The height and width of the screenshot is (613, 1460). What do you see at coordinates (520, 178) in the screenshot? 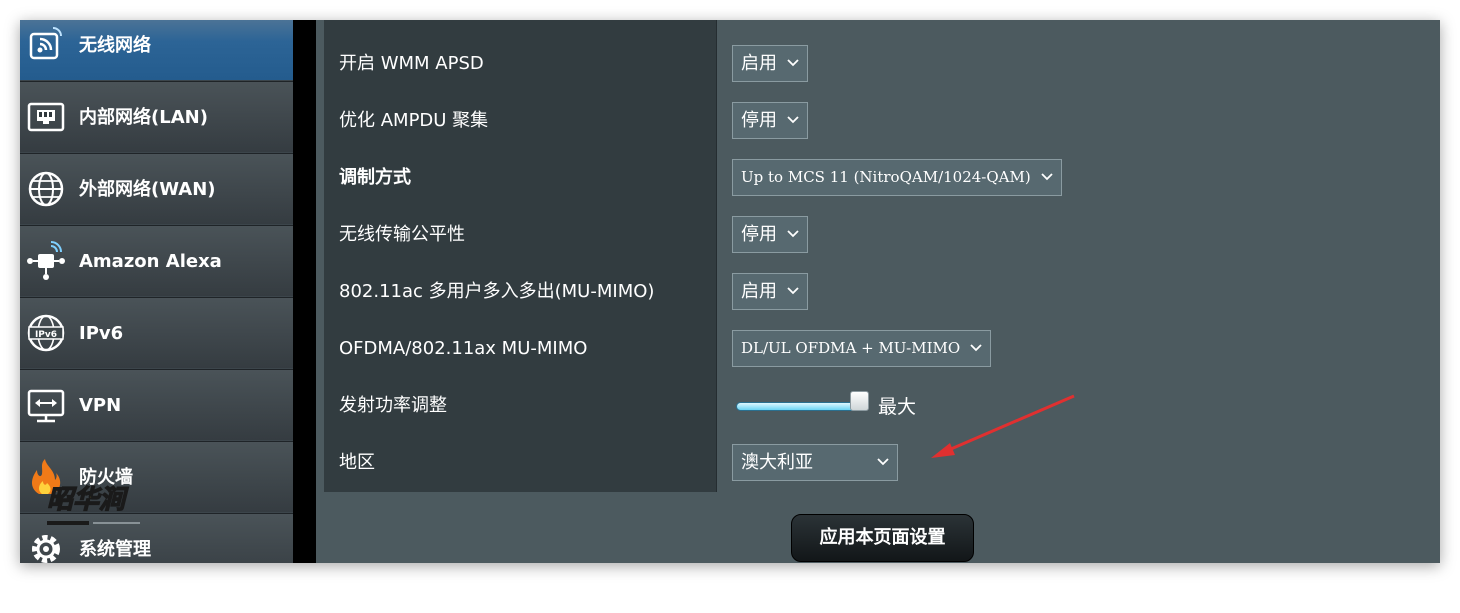
I see `row-label-modulation: 调制方式` at bounding box center [520, 178].